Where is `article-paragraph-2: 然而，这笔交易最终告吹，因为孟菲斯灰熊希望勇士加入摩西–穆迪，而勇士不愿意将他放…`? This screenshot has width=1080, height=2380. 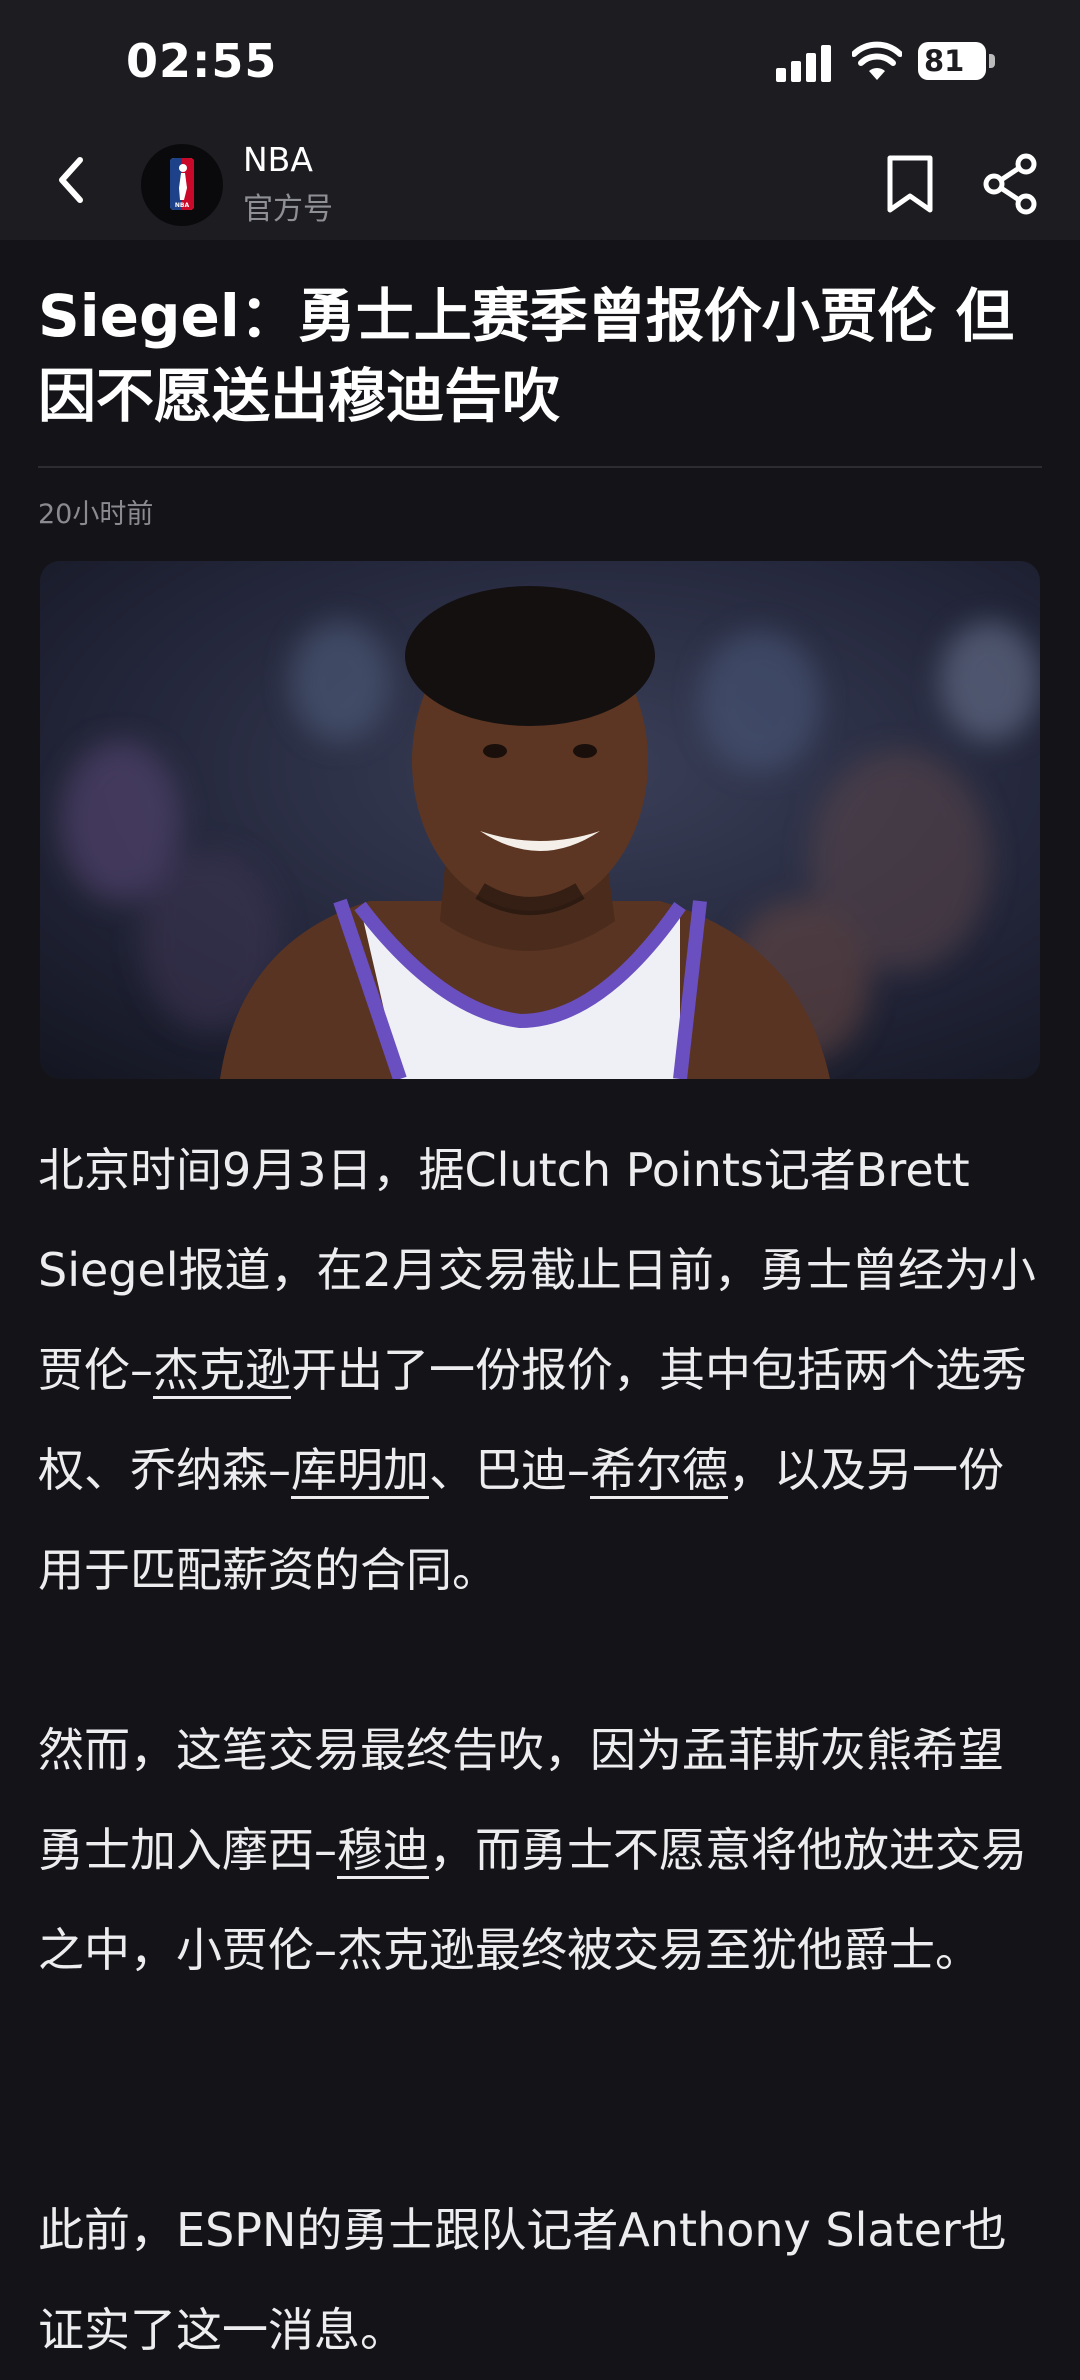 article-paragraph-2: 然而，这笔交易最终告吹，因为孟菲斯灰熊希望勇士加入摩西–穆迪，而勇士不愿意将他放… is located at coordinates (543, 1850).